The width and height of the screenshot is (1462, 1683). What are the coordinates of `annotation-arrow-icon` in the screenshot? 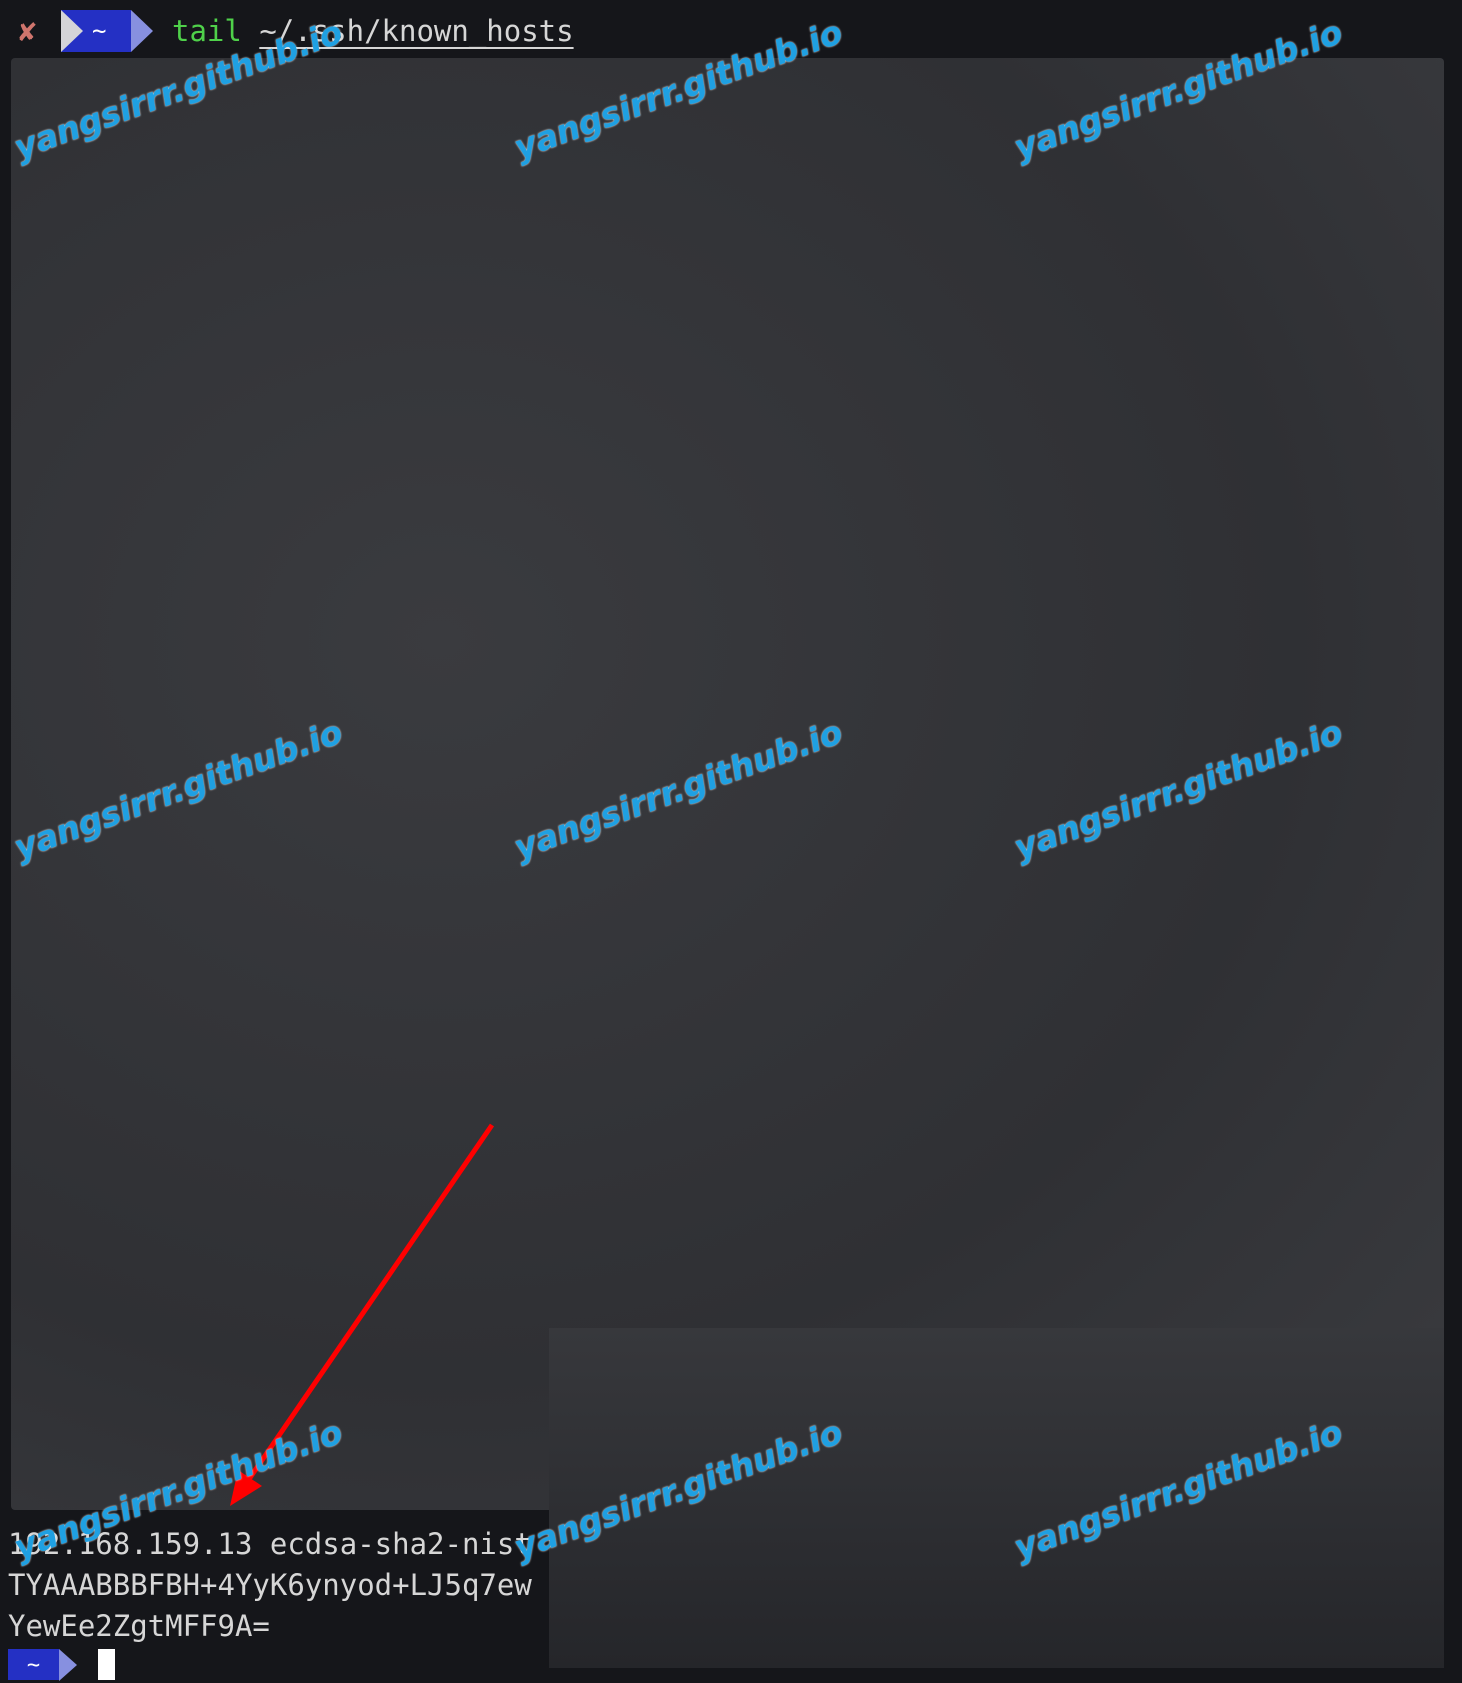 It's located at (362, 1314).